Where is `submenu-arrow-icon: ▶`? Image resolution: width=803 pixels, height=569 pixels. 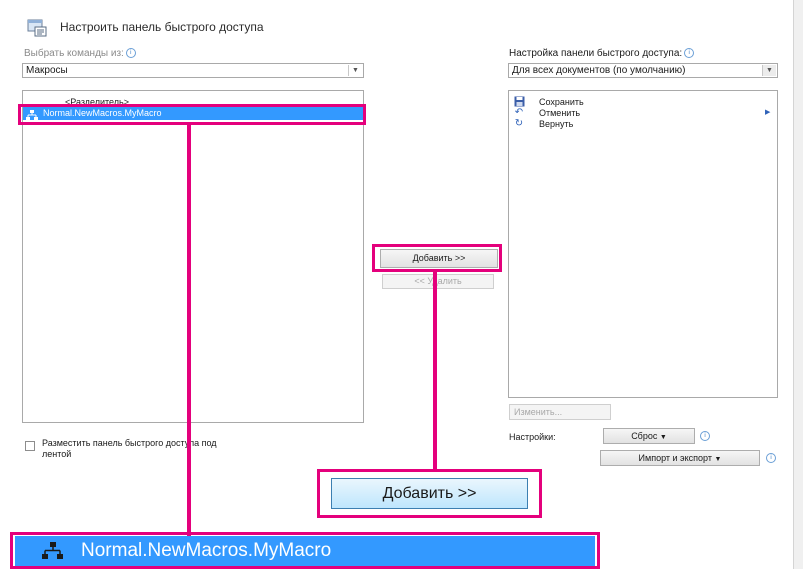 submenu-arrow-icon: ▶ is located at coordinates (768, 112).